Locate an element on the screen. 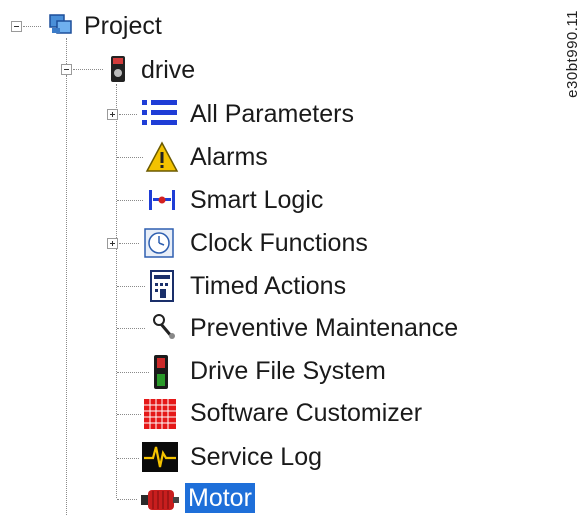  tree-node-smart-logic: Smart Logic is located at coordinates (256, 200).